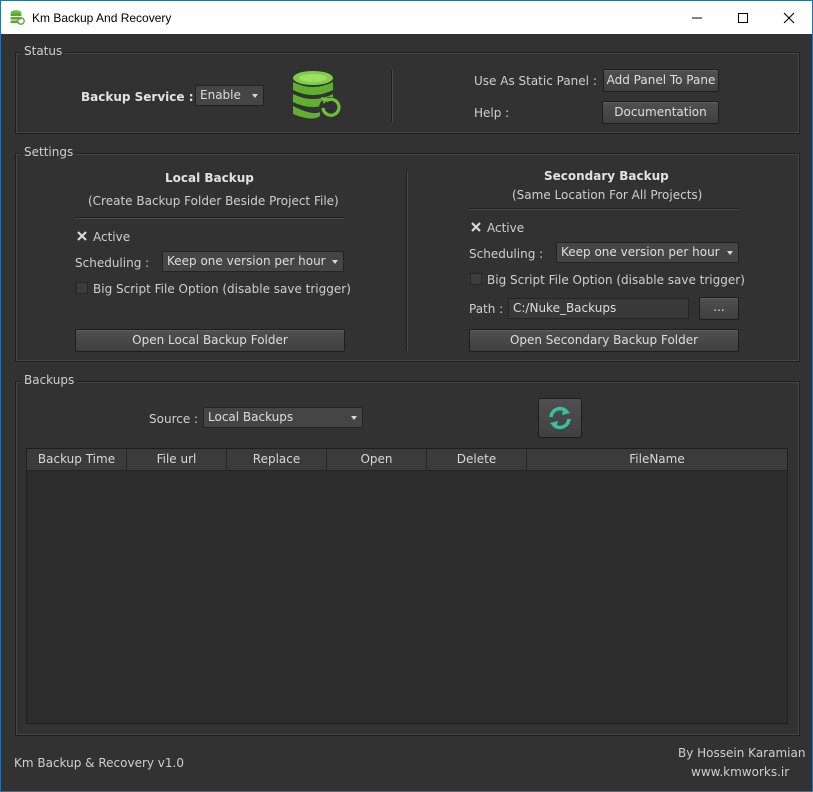  Describe the element at coordinates (392, 96) in the screenshot. I see `status-divider` at that location.